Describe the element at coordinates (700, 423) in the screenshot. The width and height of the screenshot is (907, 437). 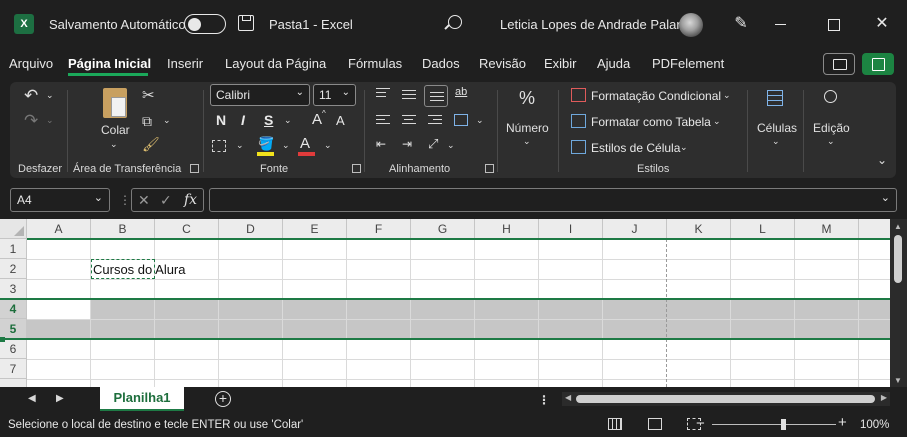
I see `zoom-out-button: −` at that location.